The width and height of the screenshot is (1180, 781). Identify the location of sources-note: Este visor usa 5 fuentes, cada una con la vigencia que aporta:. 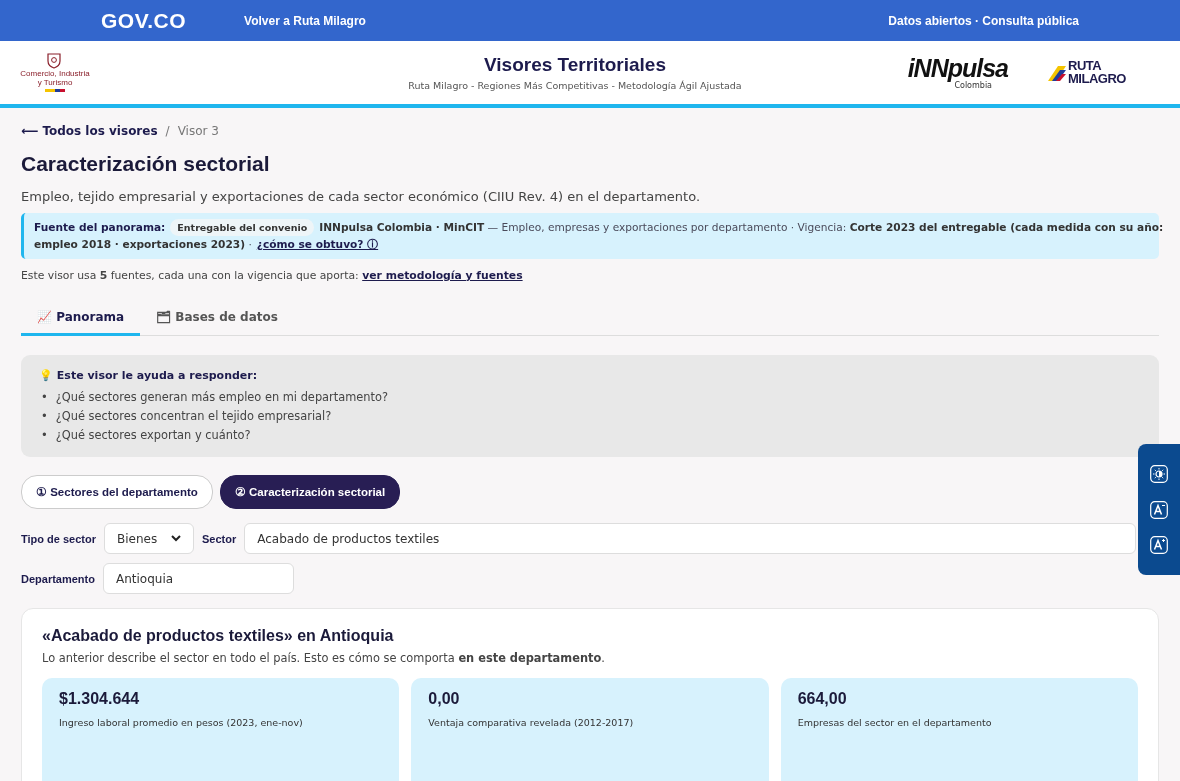
(190, 276).